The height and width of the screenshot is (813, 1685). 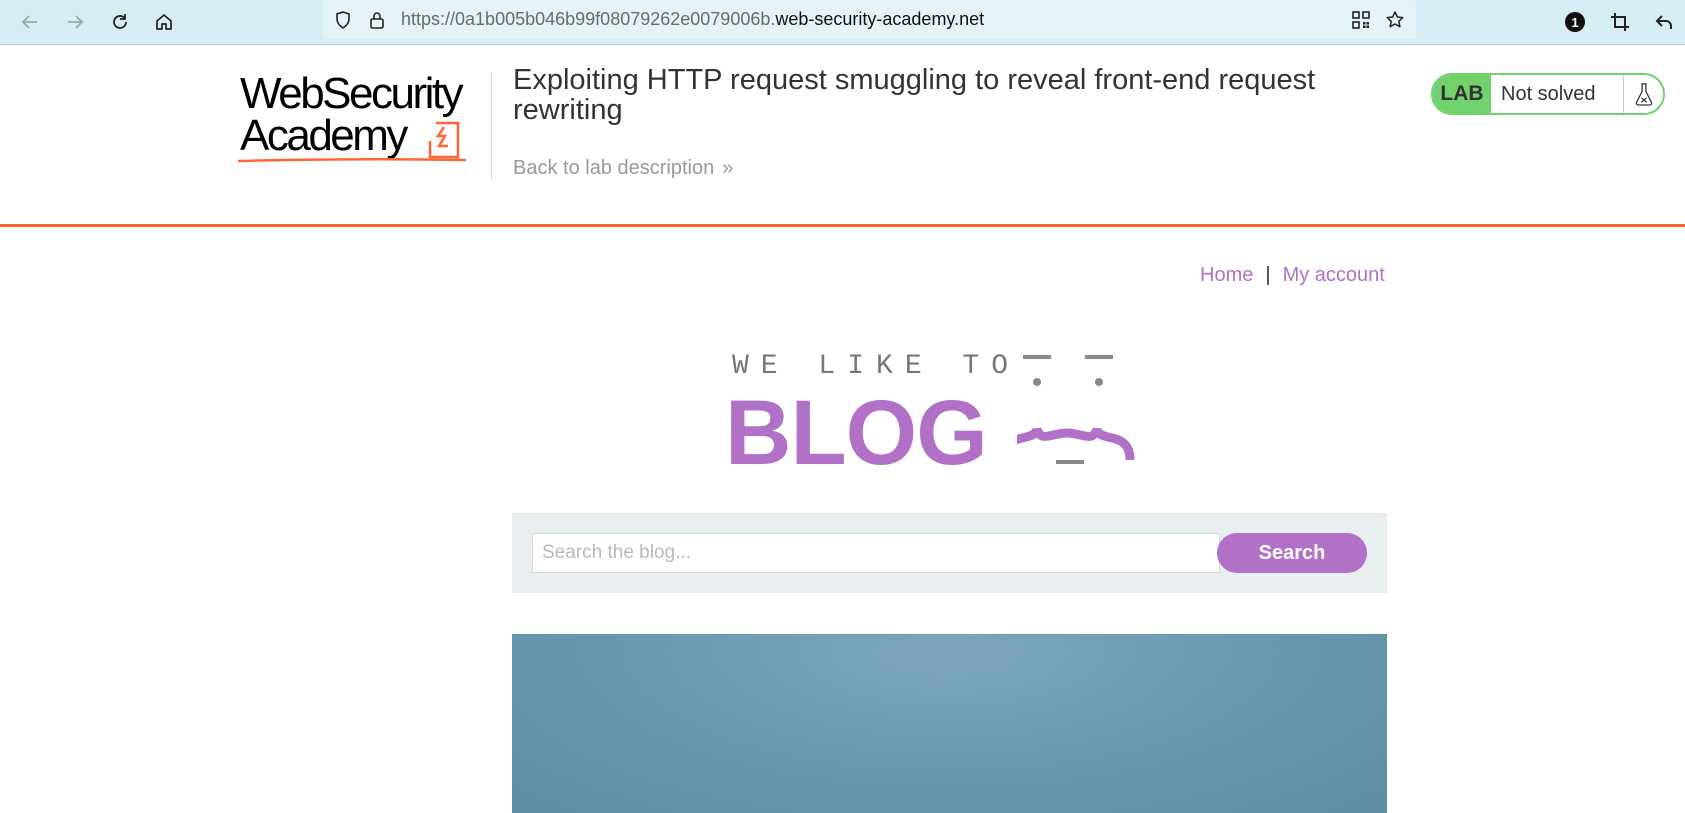 What do you see at coordinates (880, 19) in the screenshot?
I see `url-domain: web-security-academy.net` at bounding box center [880, 19].